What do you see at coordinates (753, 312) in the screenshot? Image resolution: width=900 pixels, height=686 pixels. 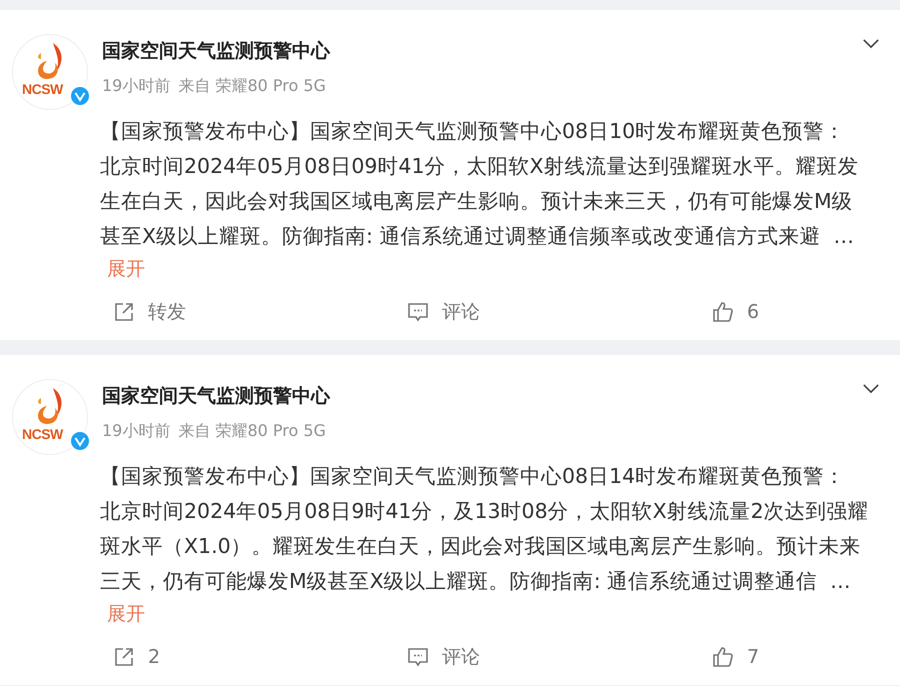 I see `action-label: 6` at bounding box center [753, 312].